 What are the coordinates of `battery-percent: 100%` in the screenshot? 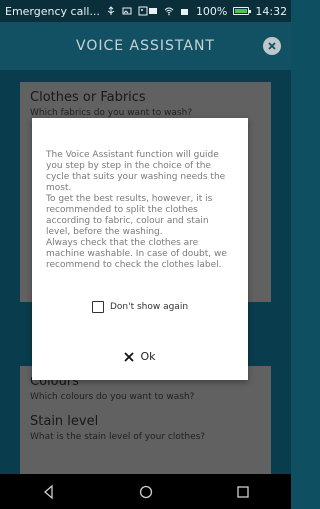 It's located at (211, 11).